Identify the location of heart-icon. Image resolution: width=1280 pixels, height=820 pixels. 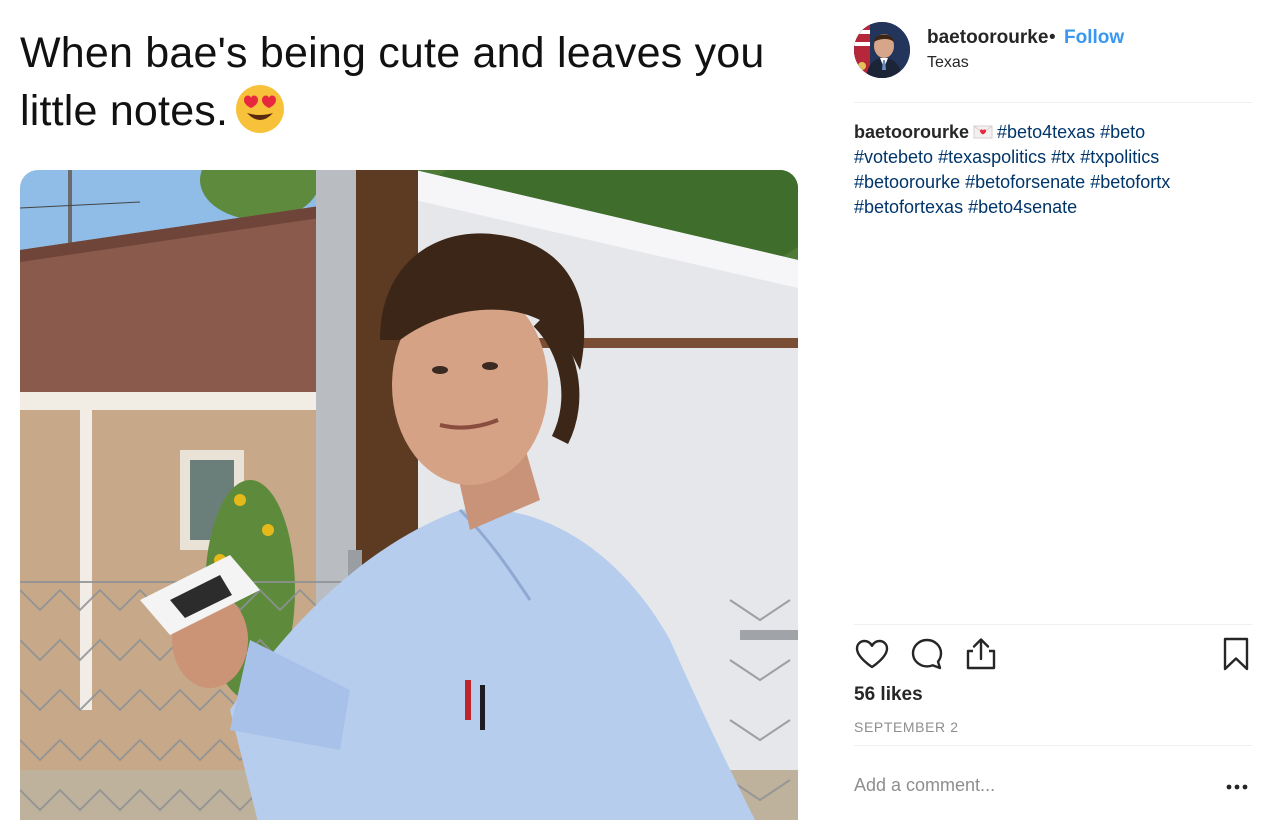
(872, 654).